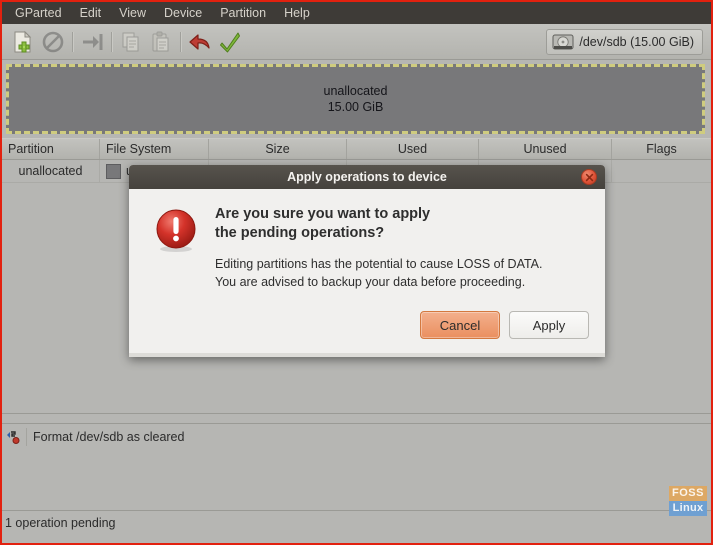  Describe the element at coordinates (113, 171) in the screenshot. I see `filesystem-color-swatch` at that location.